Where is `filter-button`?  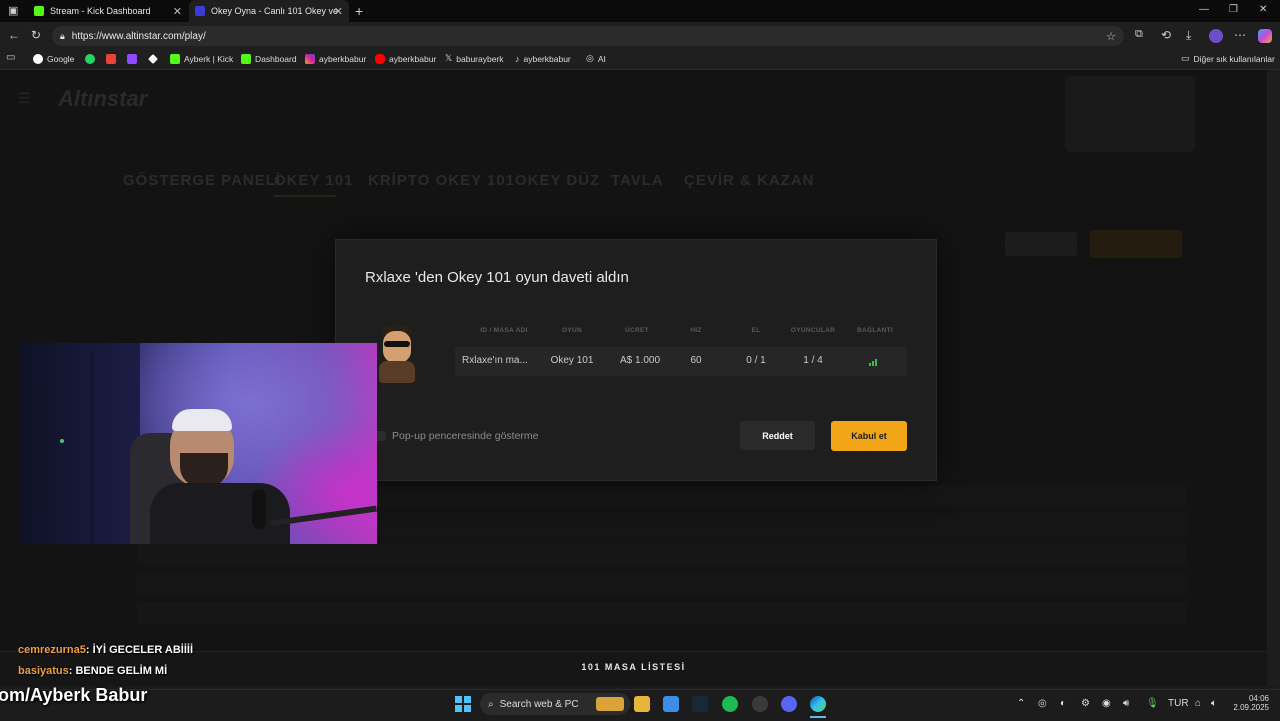 filter-button is located at coordinates (1041, 244).